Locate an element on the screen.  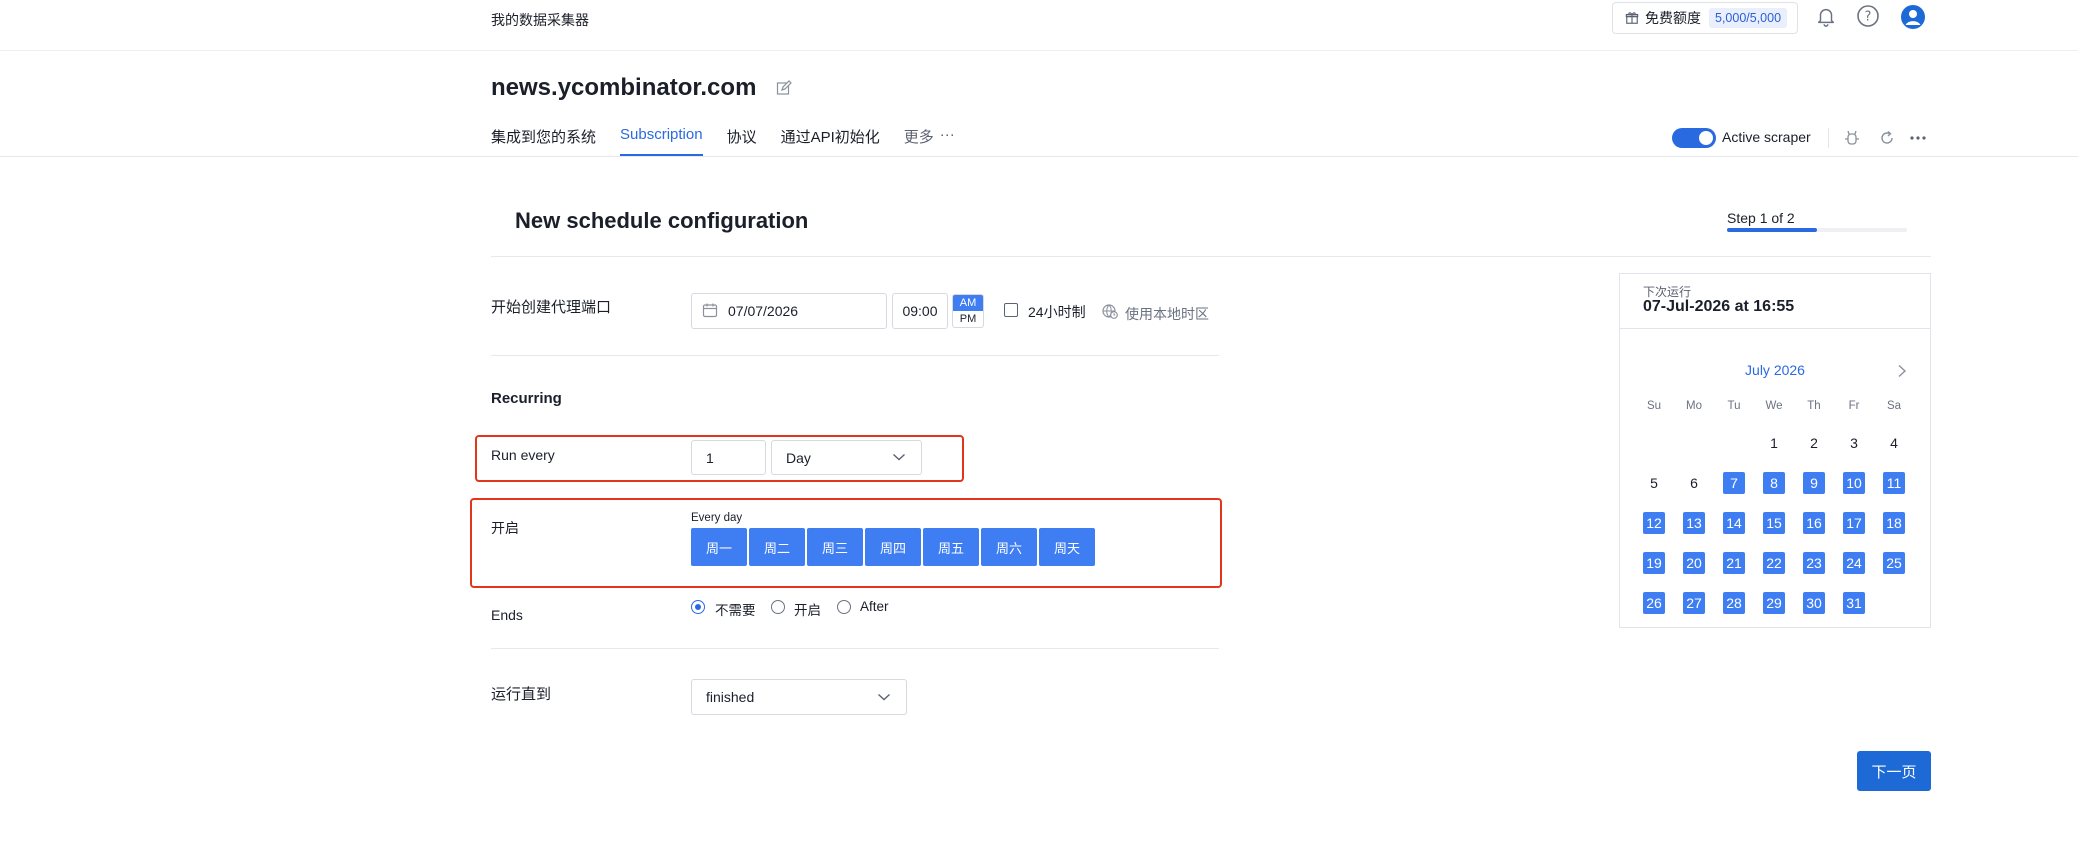
tab-divider is located at coordinates (1039, 156).